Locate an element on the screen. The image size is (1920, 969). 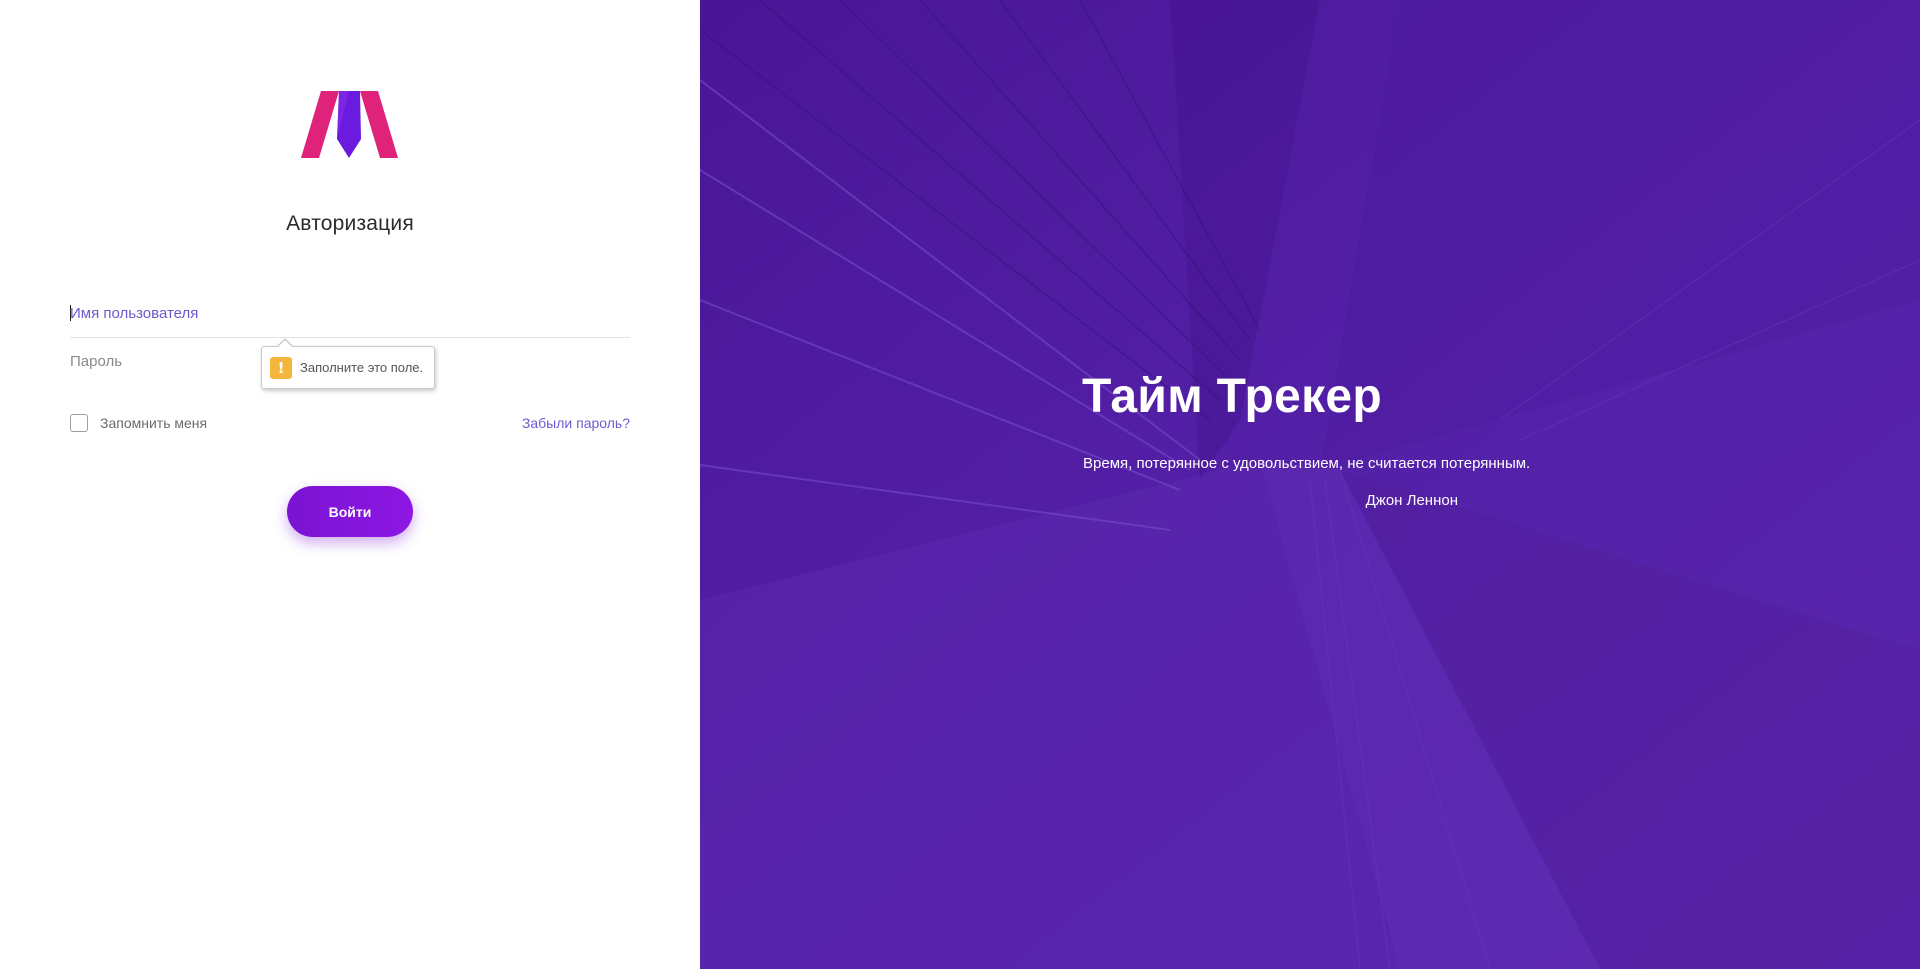
username-input is located at coordinates (350, 313).